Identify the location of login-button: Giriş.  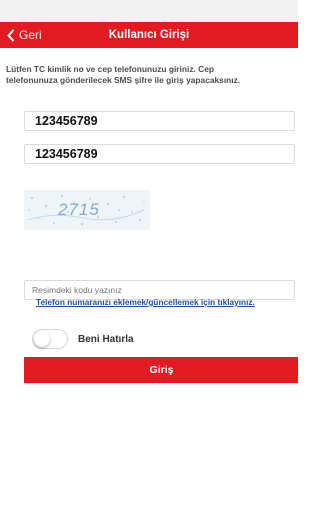
(161, 370).